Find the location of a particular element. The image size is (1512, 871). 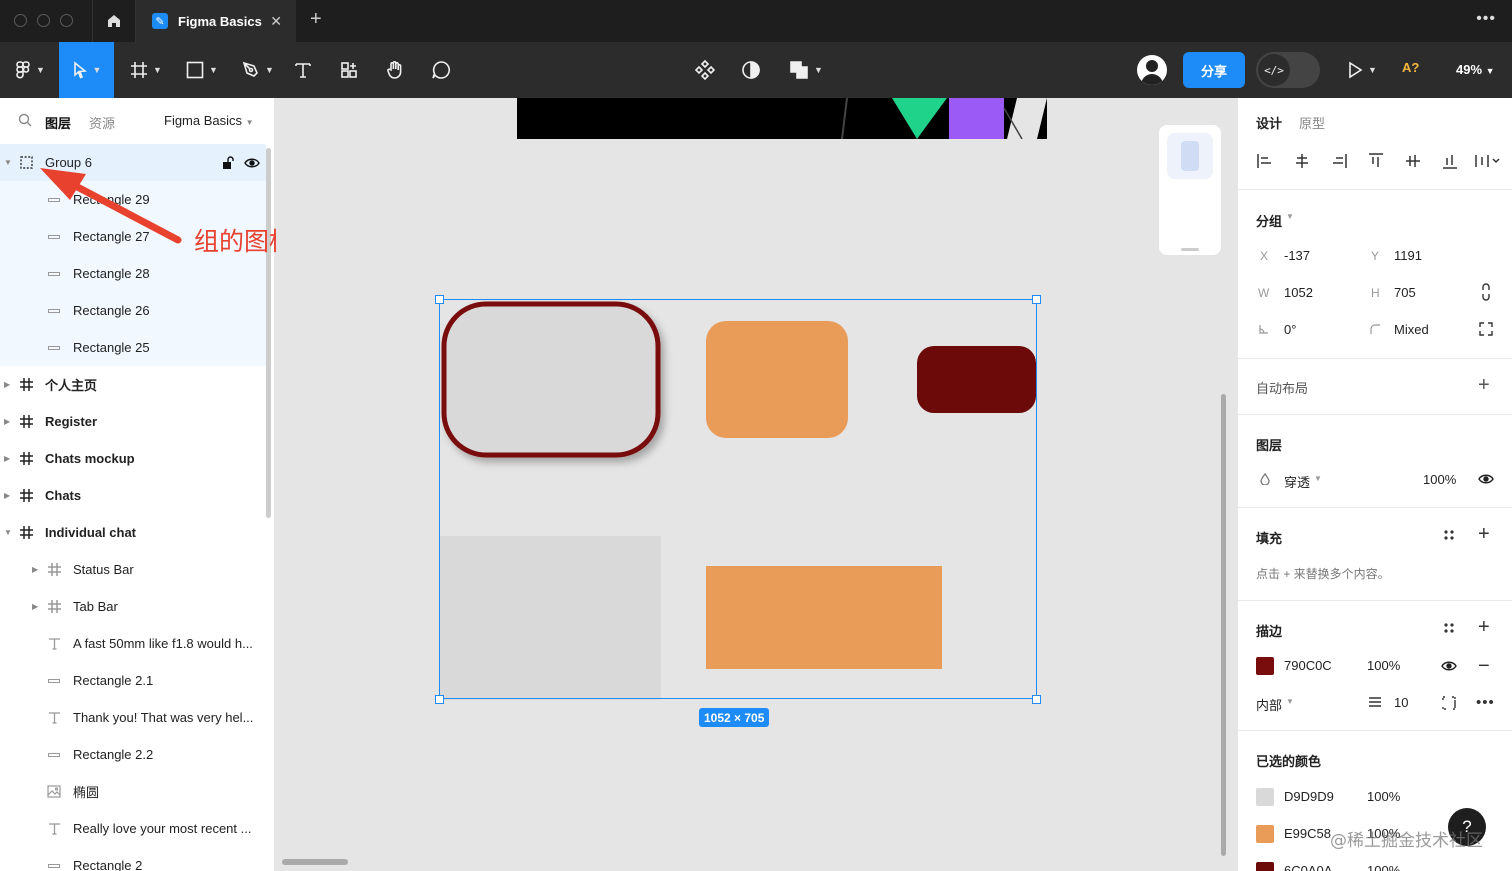

stroke-position-select: 内部 is located at coordinates (1269, 704).